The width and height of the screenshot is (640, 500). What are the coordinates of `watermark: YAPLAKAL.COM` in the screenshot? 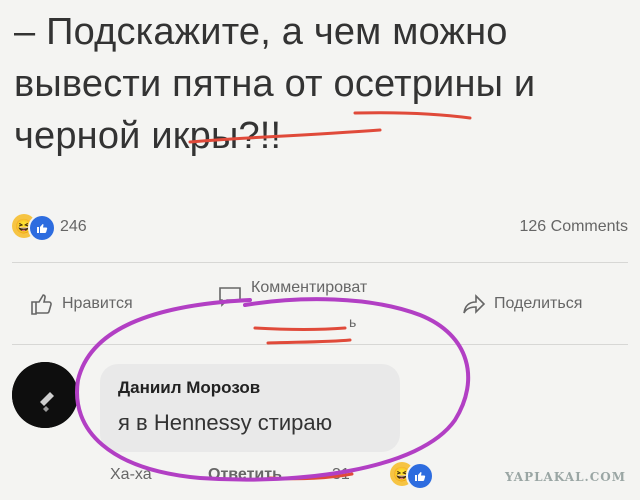 It's located at (565, 477).